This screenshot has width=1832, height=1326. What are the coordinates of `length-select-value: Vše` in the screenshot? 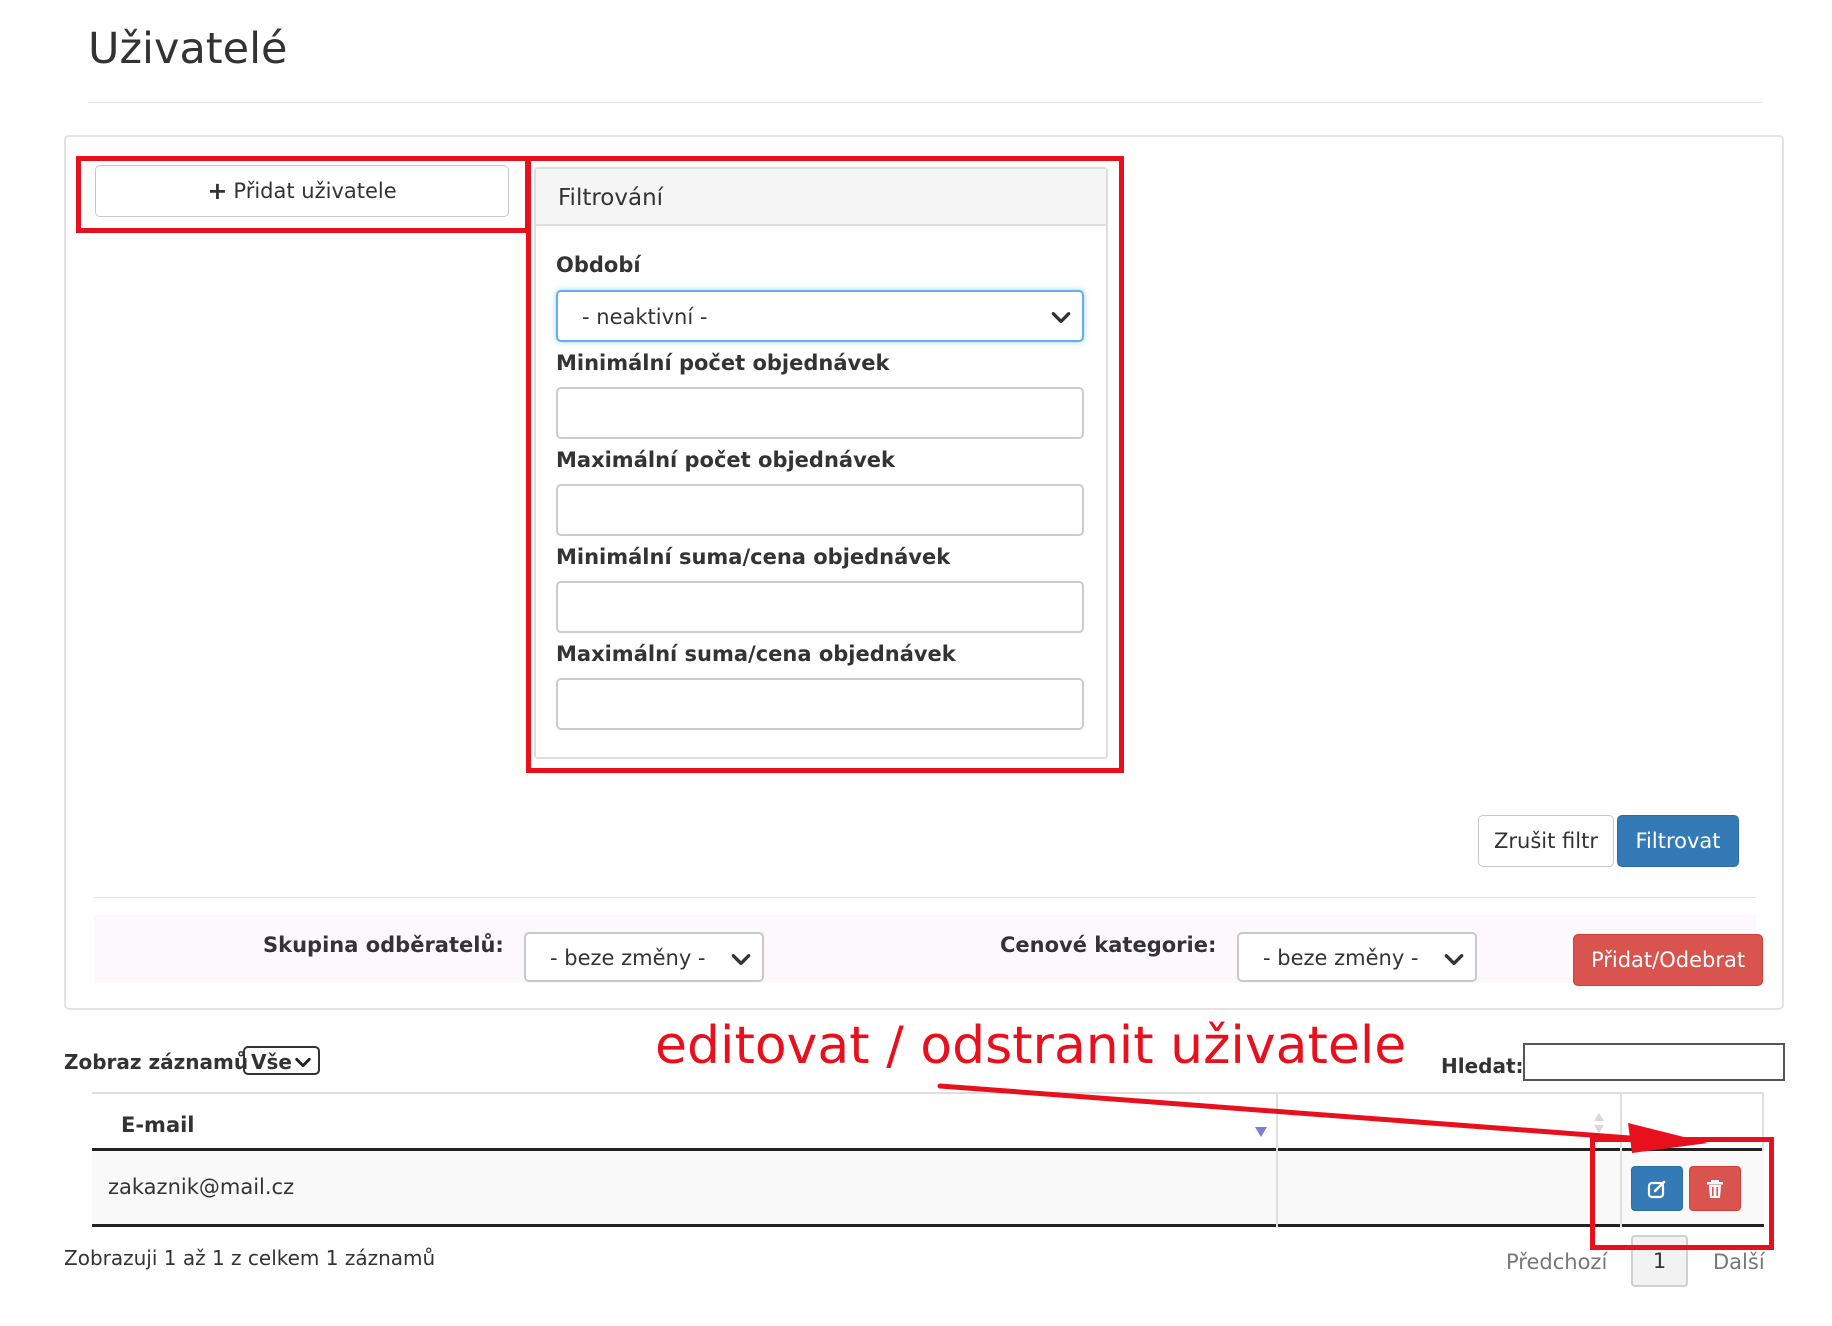 It's located at (271, 1062).